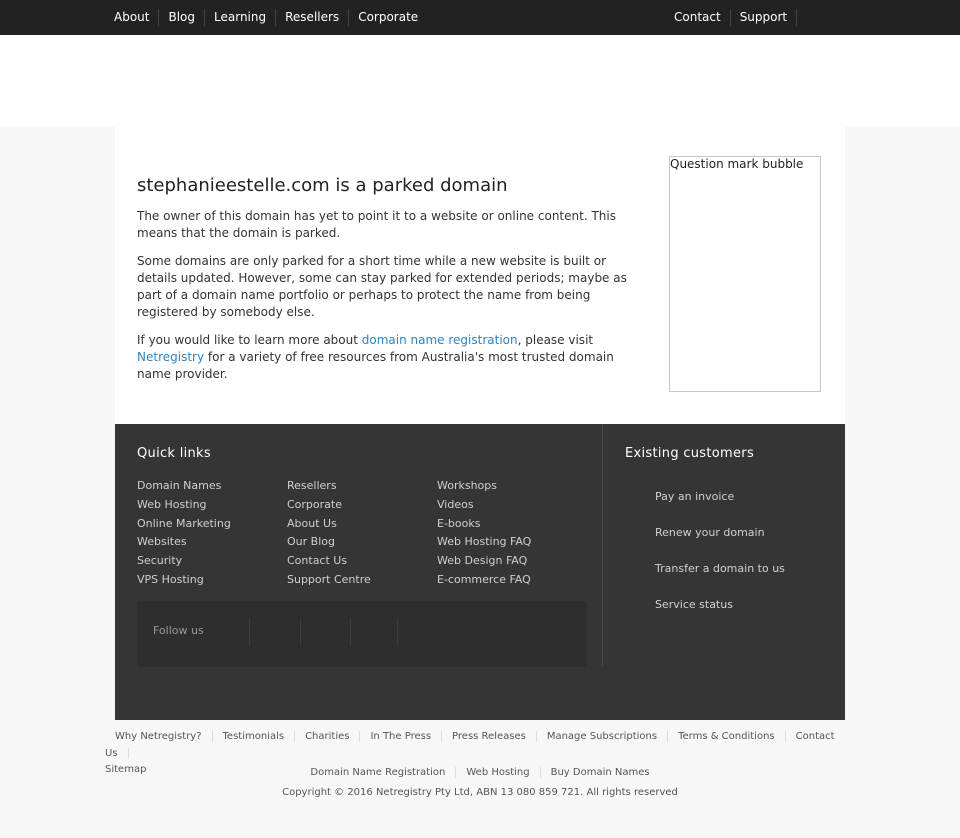  What do you see at coordinates (313, 17) in the screenshot?
I see `nav-resellers: Resellers` at bounding box center [313, 17].